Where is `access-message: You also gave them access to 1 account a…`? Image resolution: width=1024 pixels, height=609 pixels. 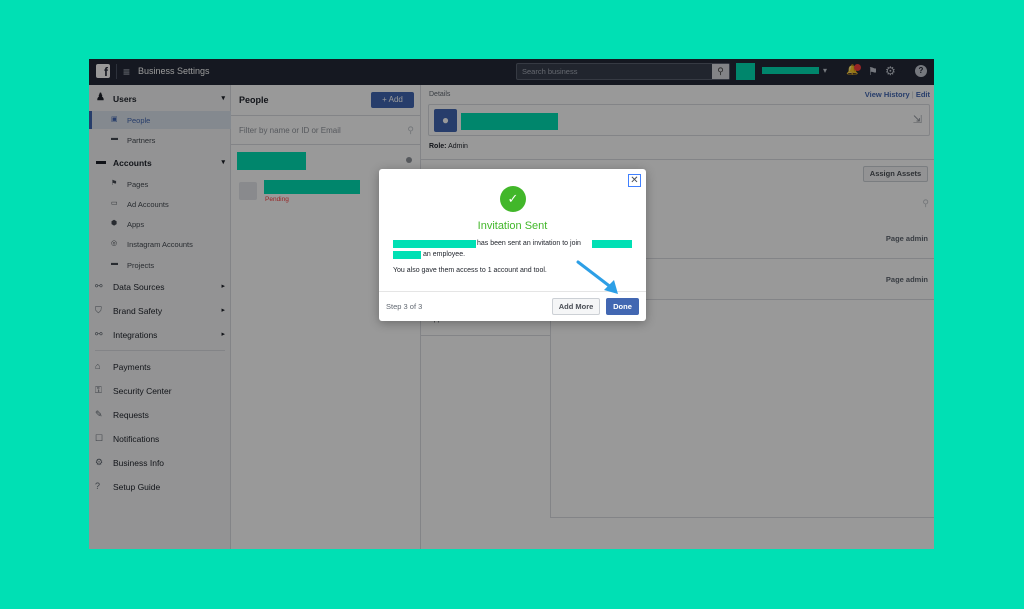 access-message: You also gave them access to 1 account a… is located at coordinates (470, 270).